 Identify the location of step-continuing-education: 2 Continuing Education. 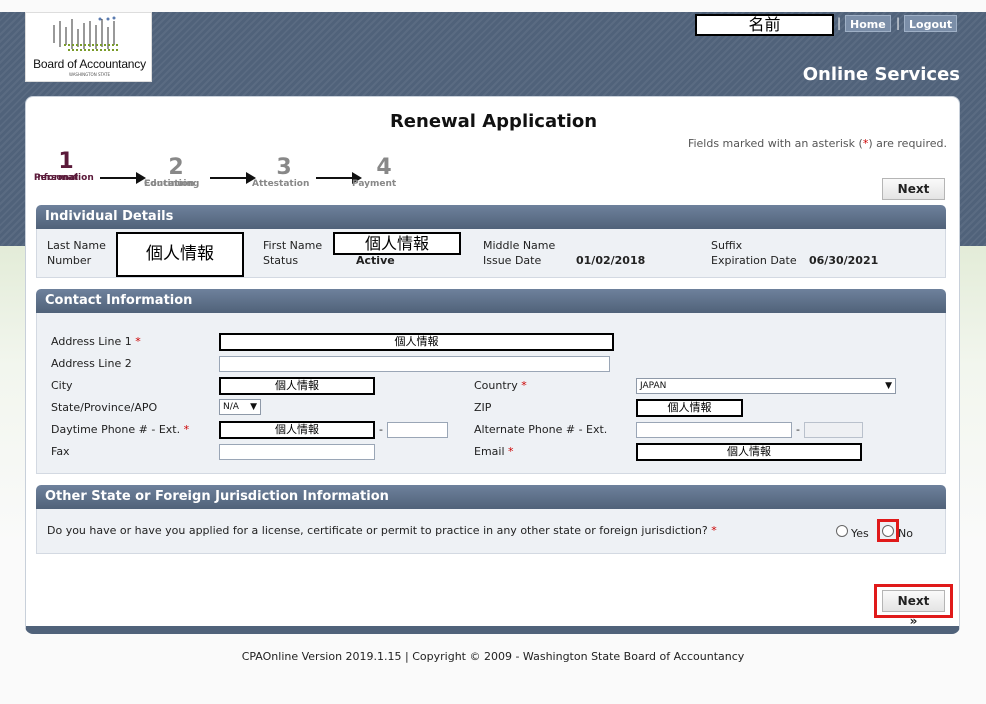
(172, 172).